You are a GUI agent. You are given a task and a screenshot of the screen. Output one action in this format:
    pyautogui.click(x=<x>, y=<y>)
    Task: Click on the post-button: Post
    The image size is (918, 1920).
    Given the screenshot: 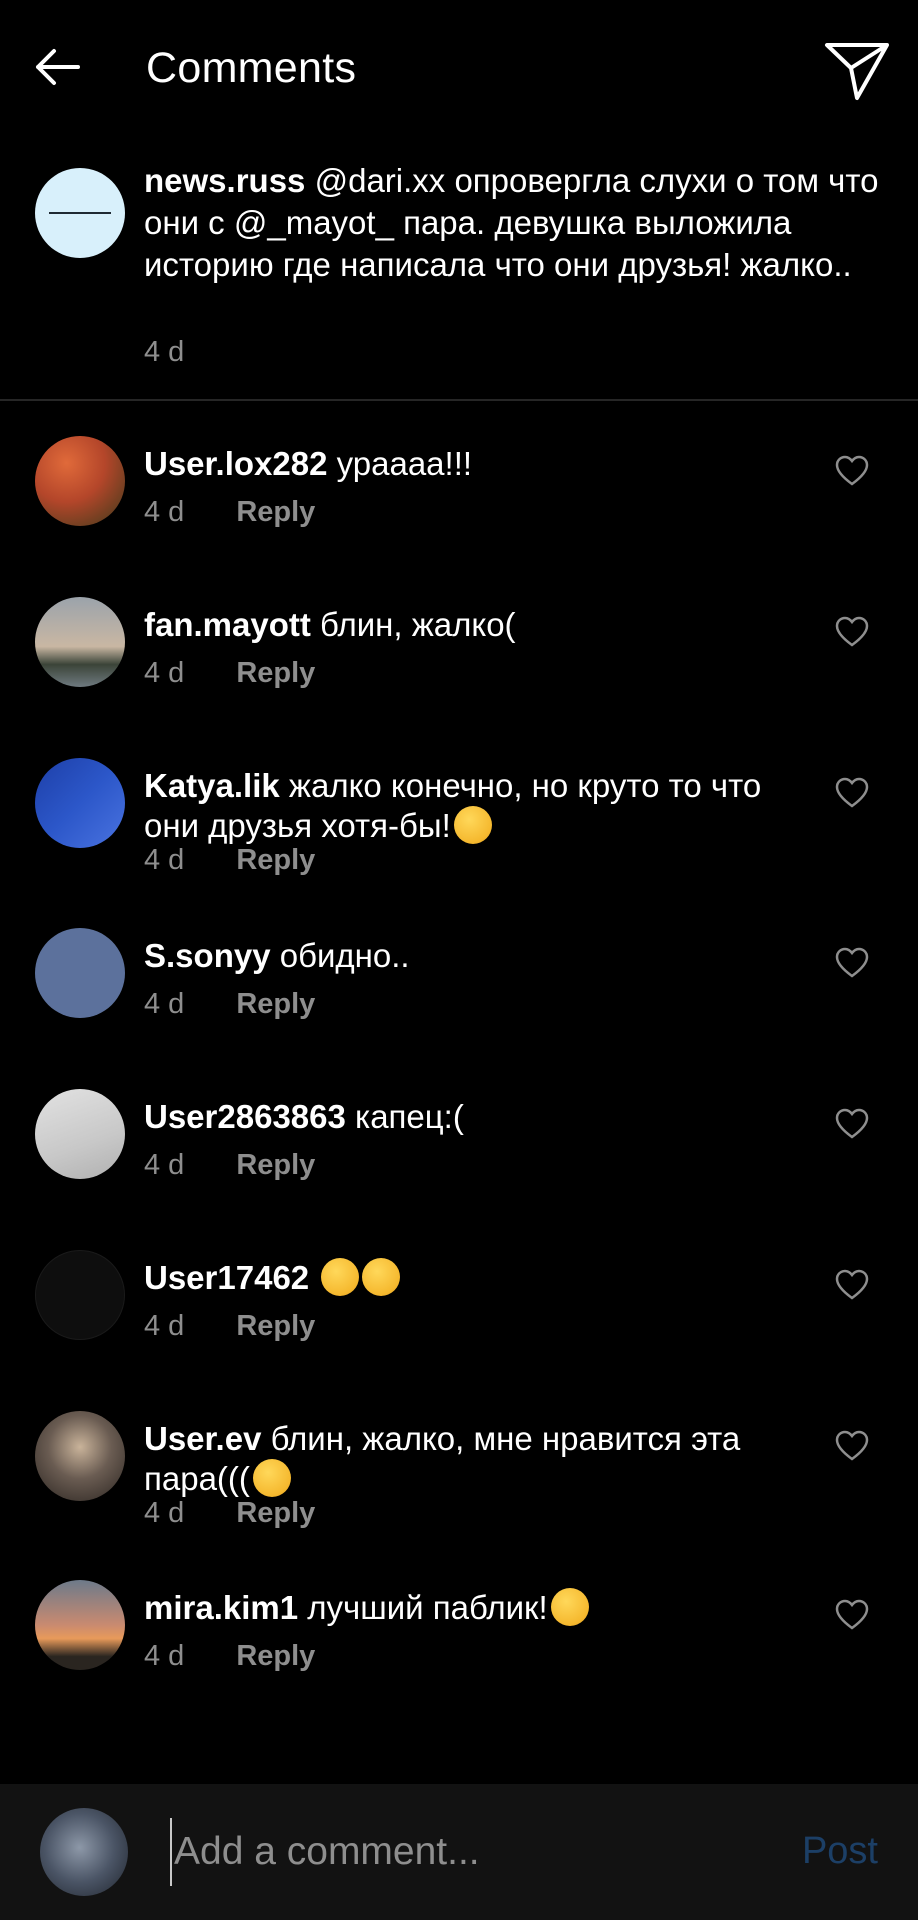 What is the action you would take?
    pyautogui.click(x=840, y=1851)
    